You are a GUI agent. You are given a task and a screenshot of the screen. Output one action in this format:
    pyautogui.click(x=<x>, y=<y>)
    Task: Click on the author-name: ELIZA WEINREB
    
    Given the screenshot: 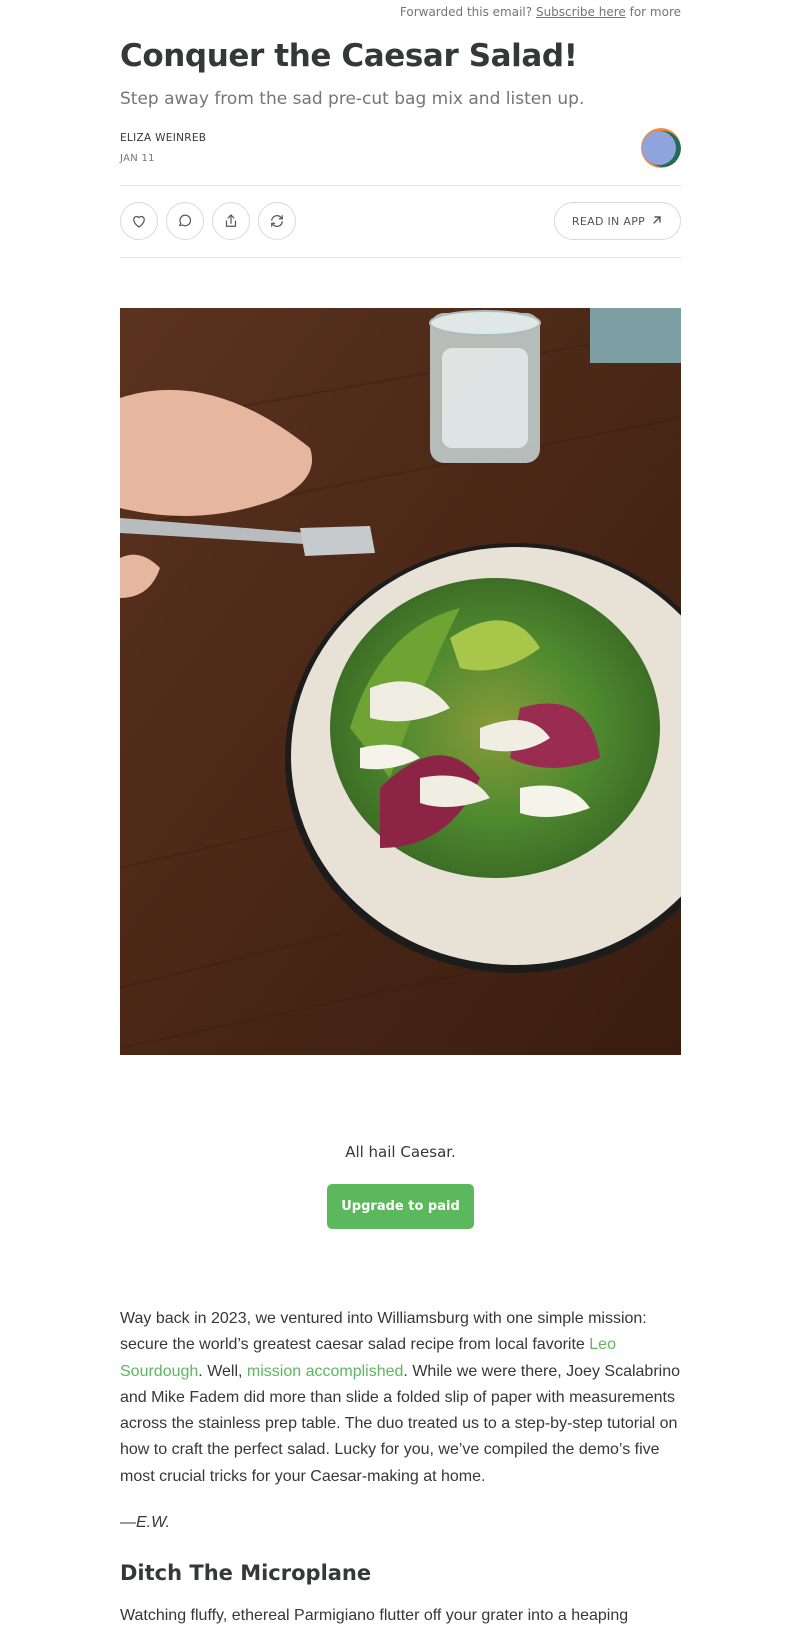 What is the action you would take?
    pyautogui.click(x=163, y=138)
    